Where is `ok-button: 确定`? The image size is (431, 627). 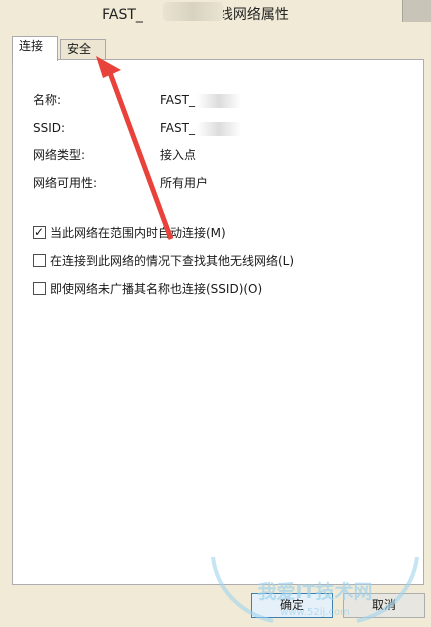 ok-button: 确定 is located at coordinates (292, 605).